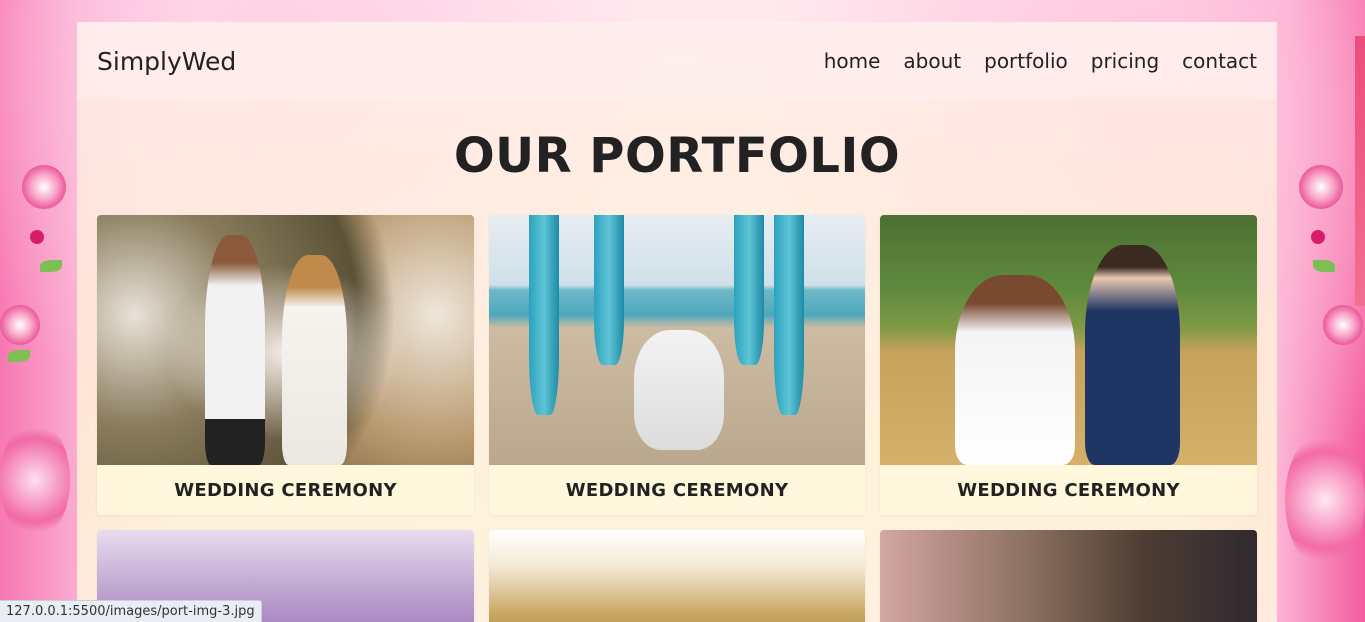  Describe the element at coordinates (677, 340) in the screenshot. I see `portfolio-image-beach-canopy` at that location.